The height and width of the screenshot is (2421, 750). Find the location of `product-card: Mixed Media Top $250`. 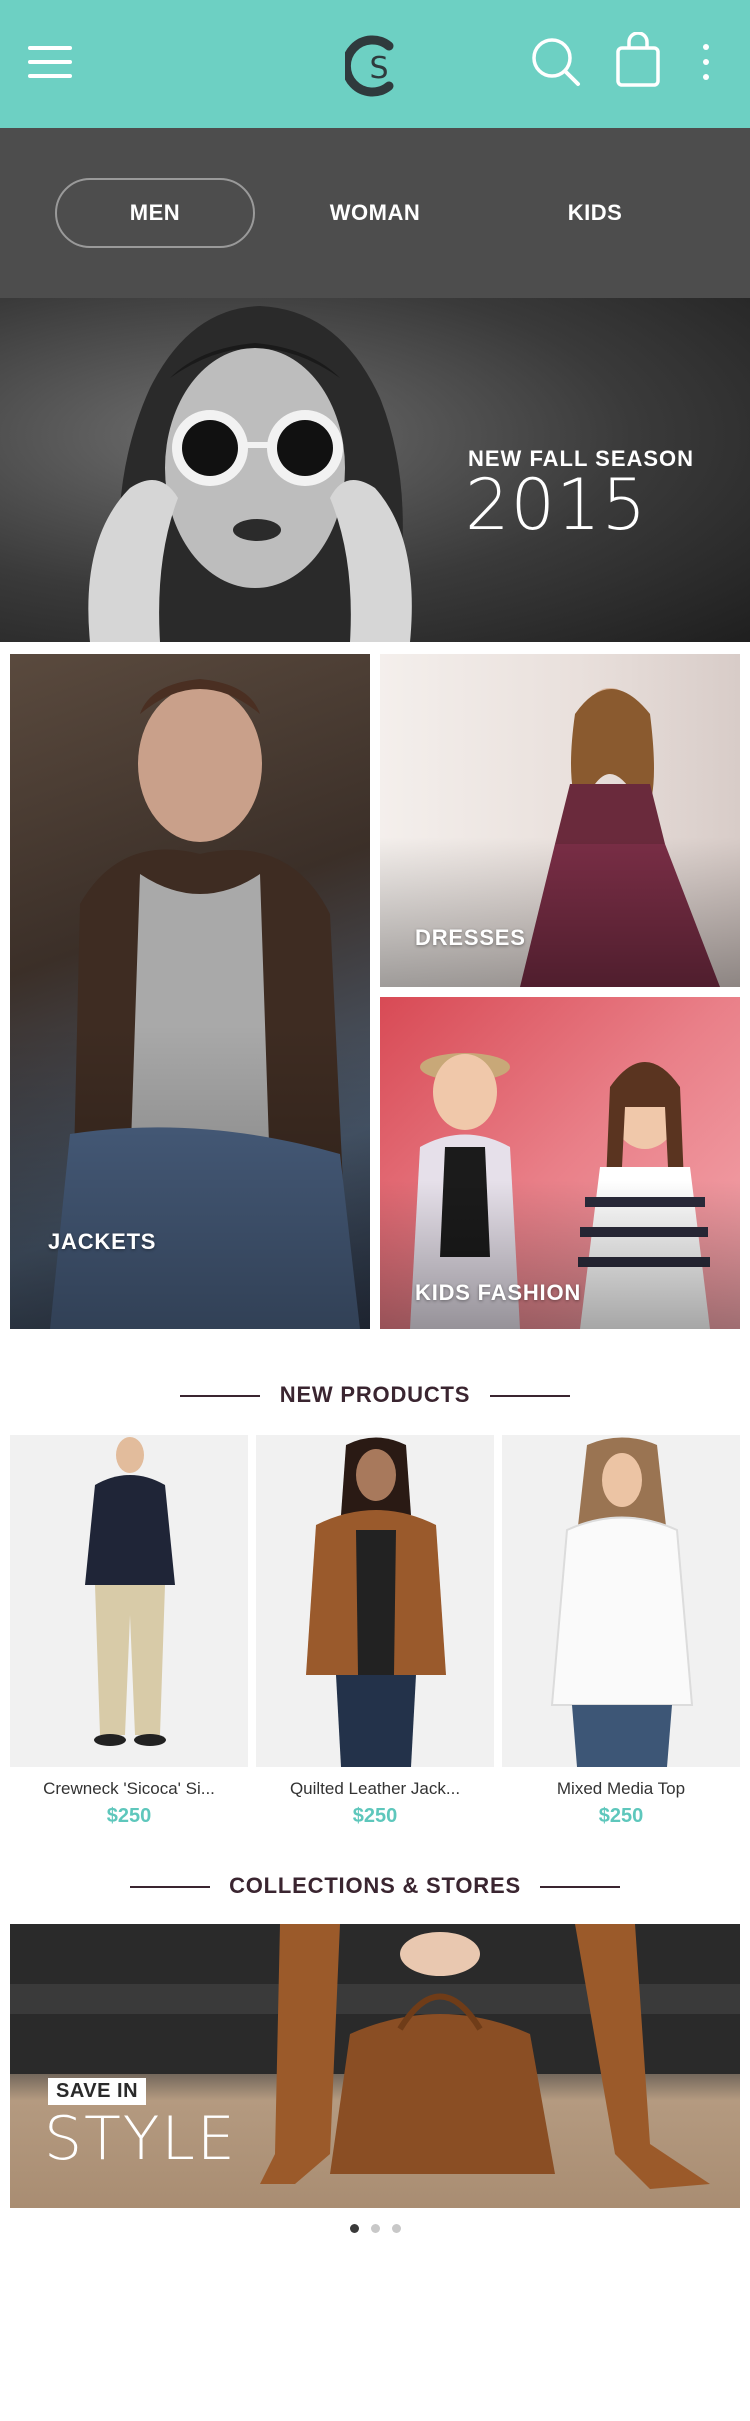

product-card: Mixed Media Top $250 is located at coordinates (621, 1631).